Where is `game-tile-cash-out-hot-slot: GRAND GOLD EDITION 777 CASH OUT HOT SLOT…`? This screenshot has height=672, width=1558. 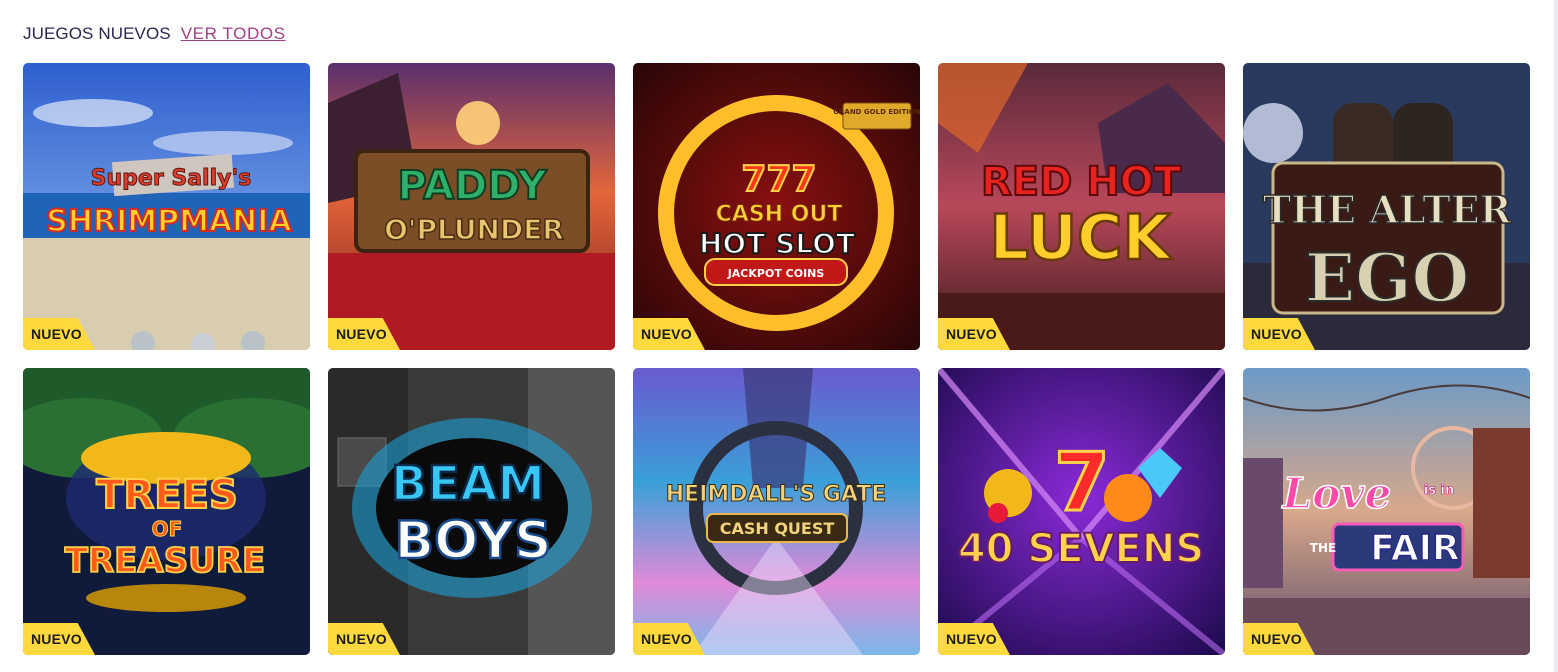 game-tile-cash-out-hot-slot: GRAND GOLD EDITION 777 CASH OUT HOT SLOT… is located at coordinates (776, 206).